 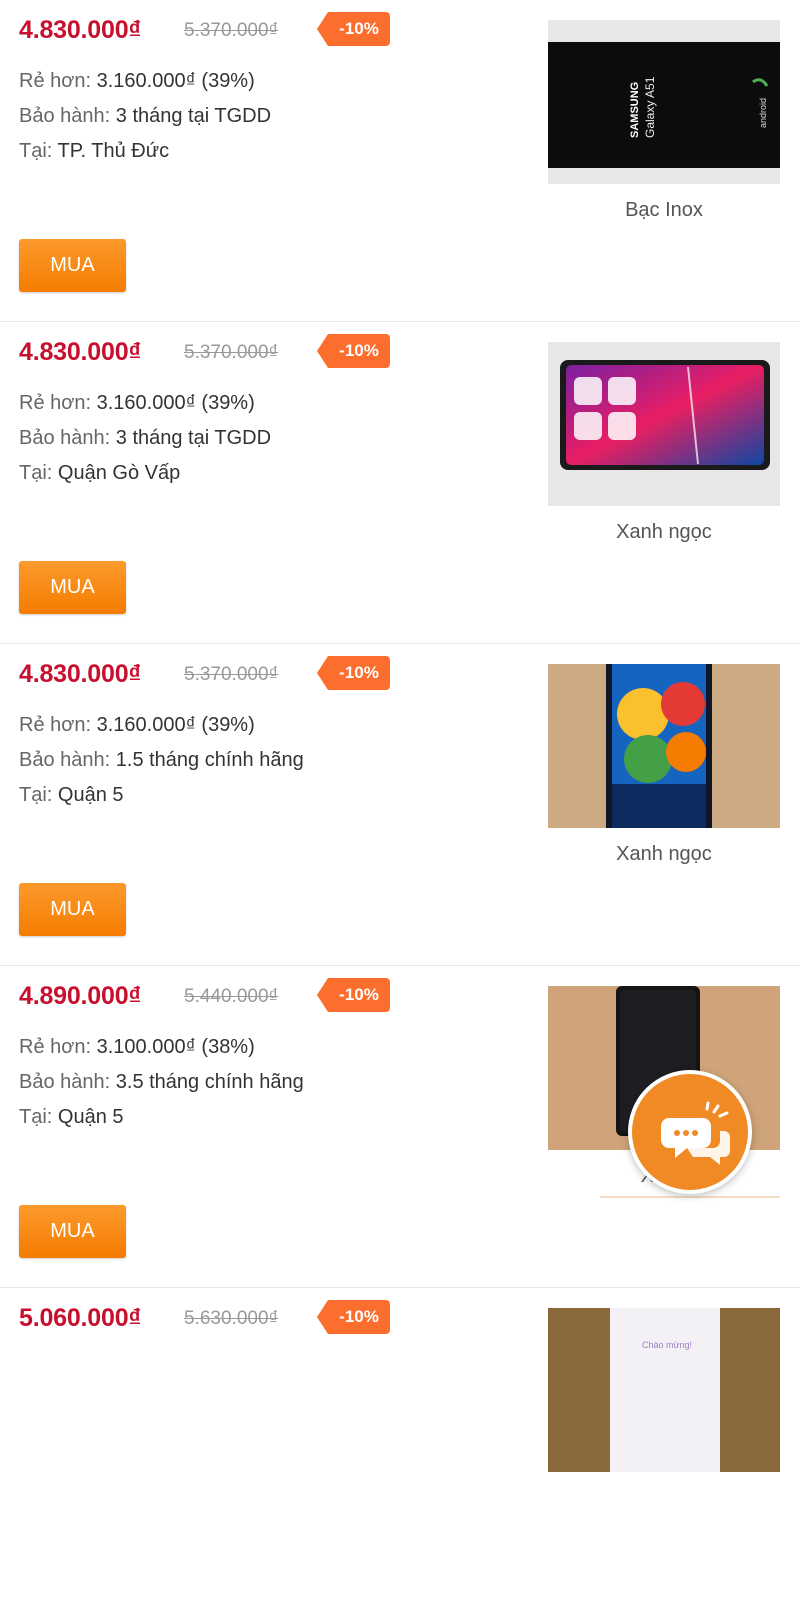 I want to click on sale-price: 4.890.000₫, so click(x=80, y=996).